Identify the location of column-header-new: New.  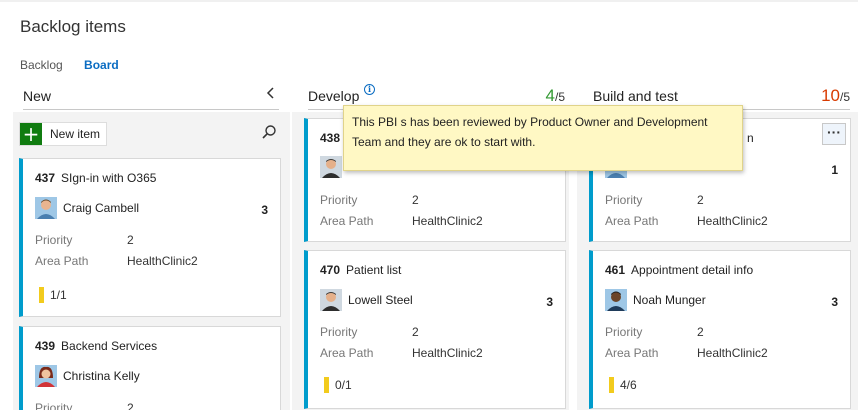
(151, 97).